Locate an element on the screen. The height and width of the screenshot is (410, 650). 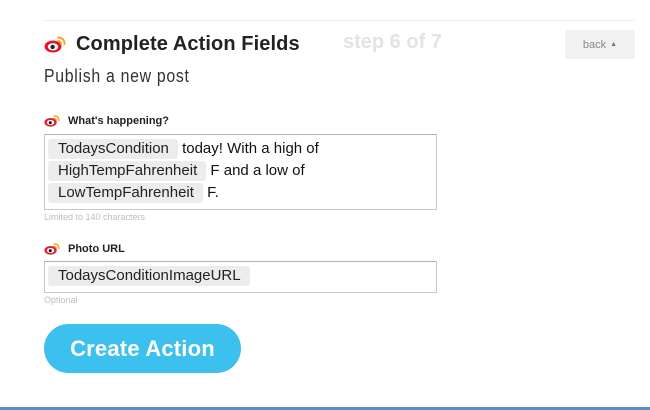
caret-up-icon: ▲ is located at coordinates (614, 44).